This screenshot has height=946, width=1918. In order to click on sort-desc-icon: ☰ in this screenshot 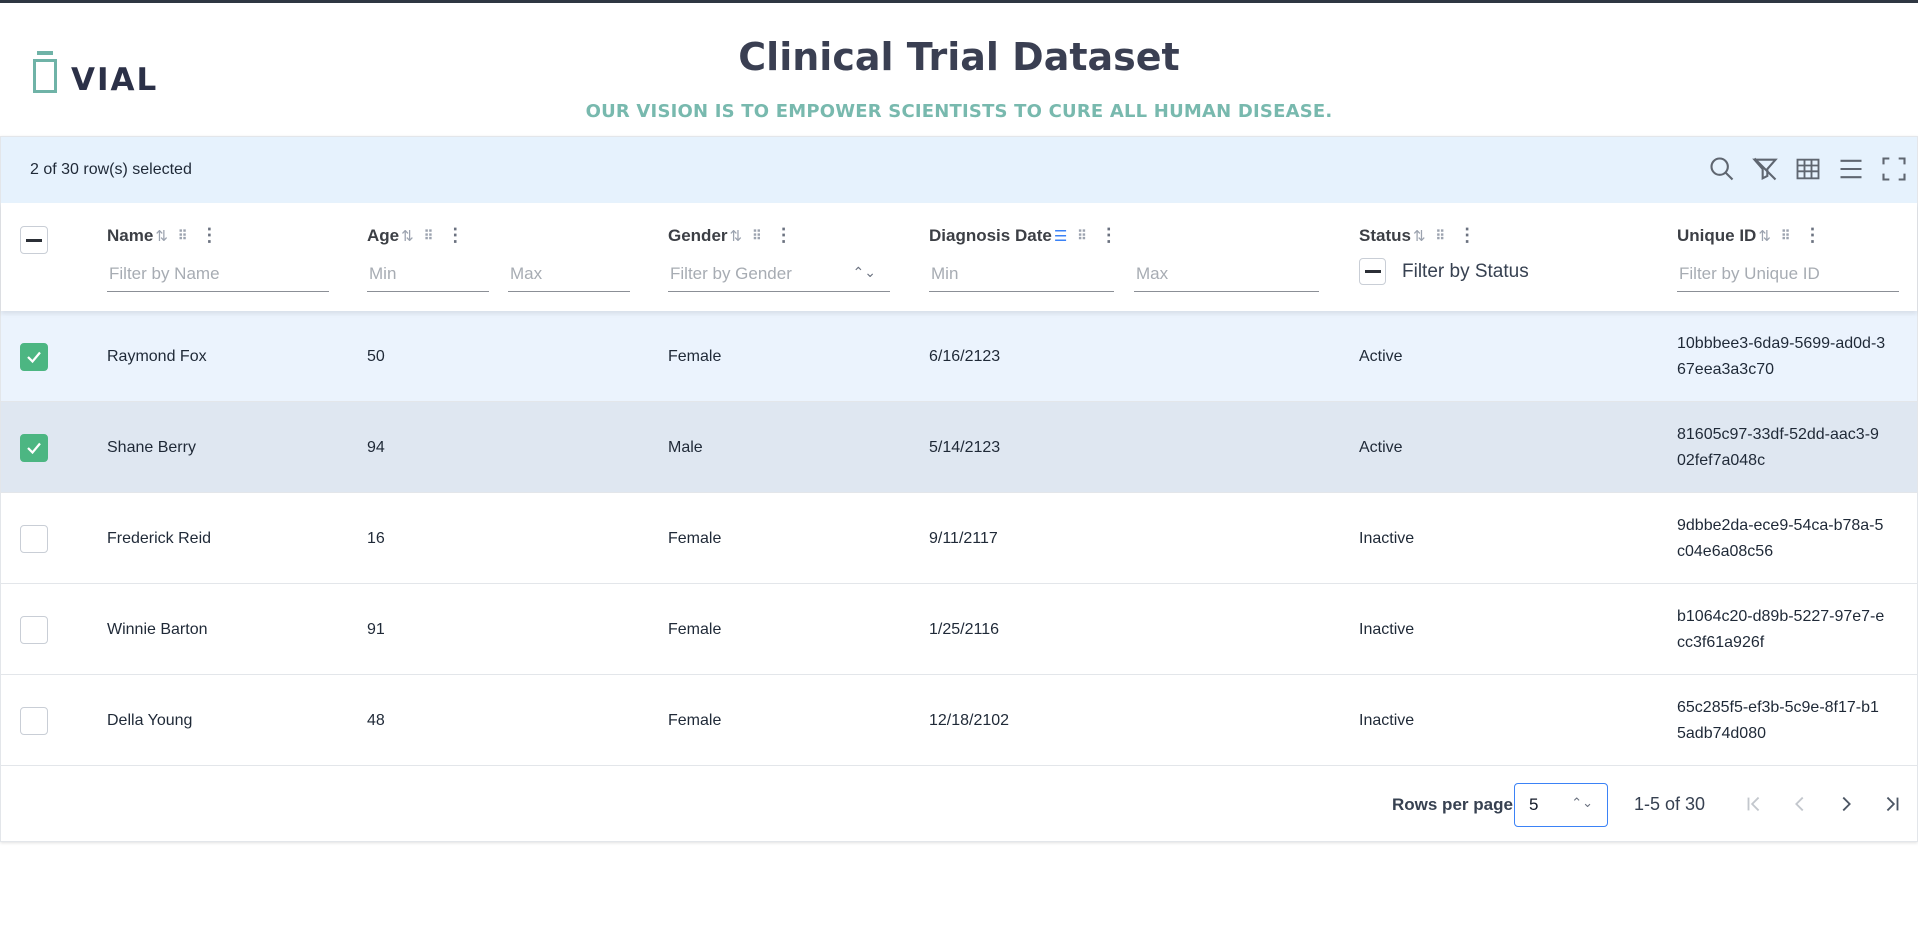, I will do `click(1060, 236)`.